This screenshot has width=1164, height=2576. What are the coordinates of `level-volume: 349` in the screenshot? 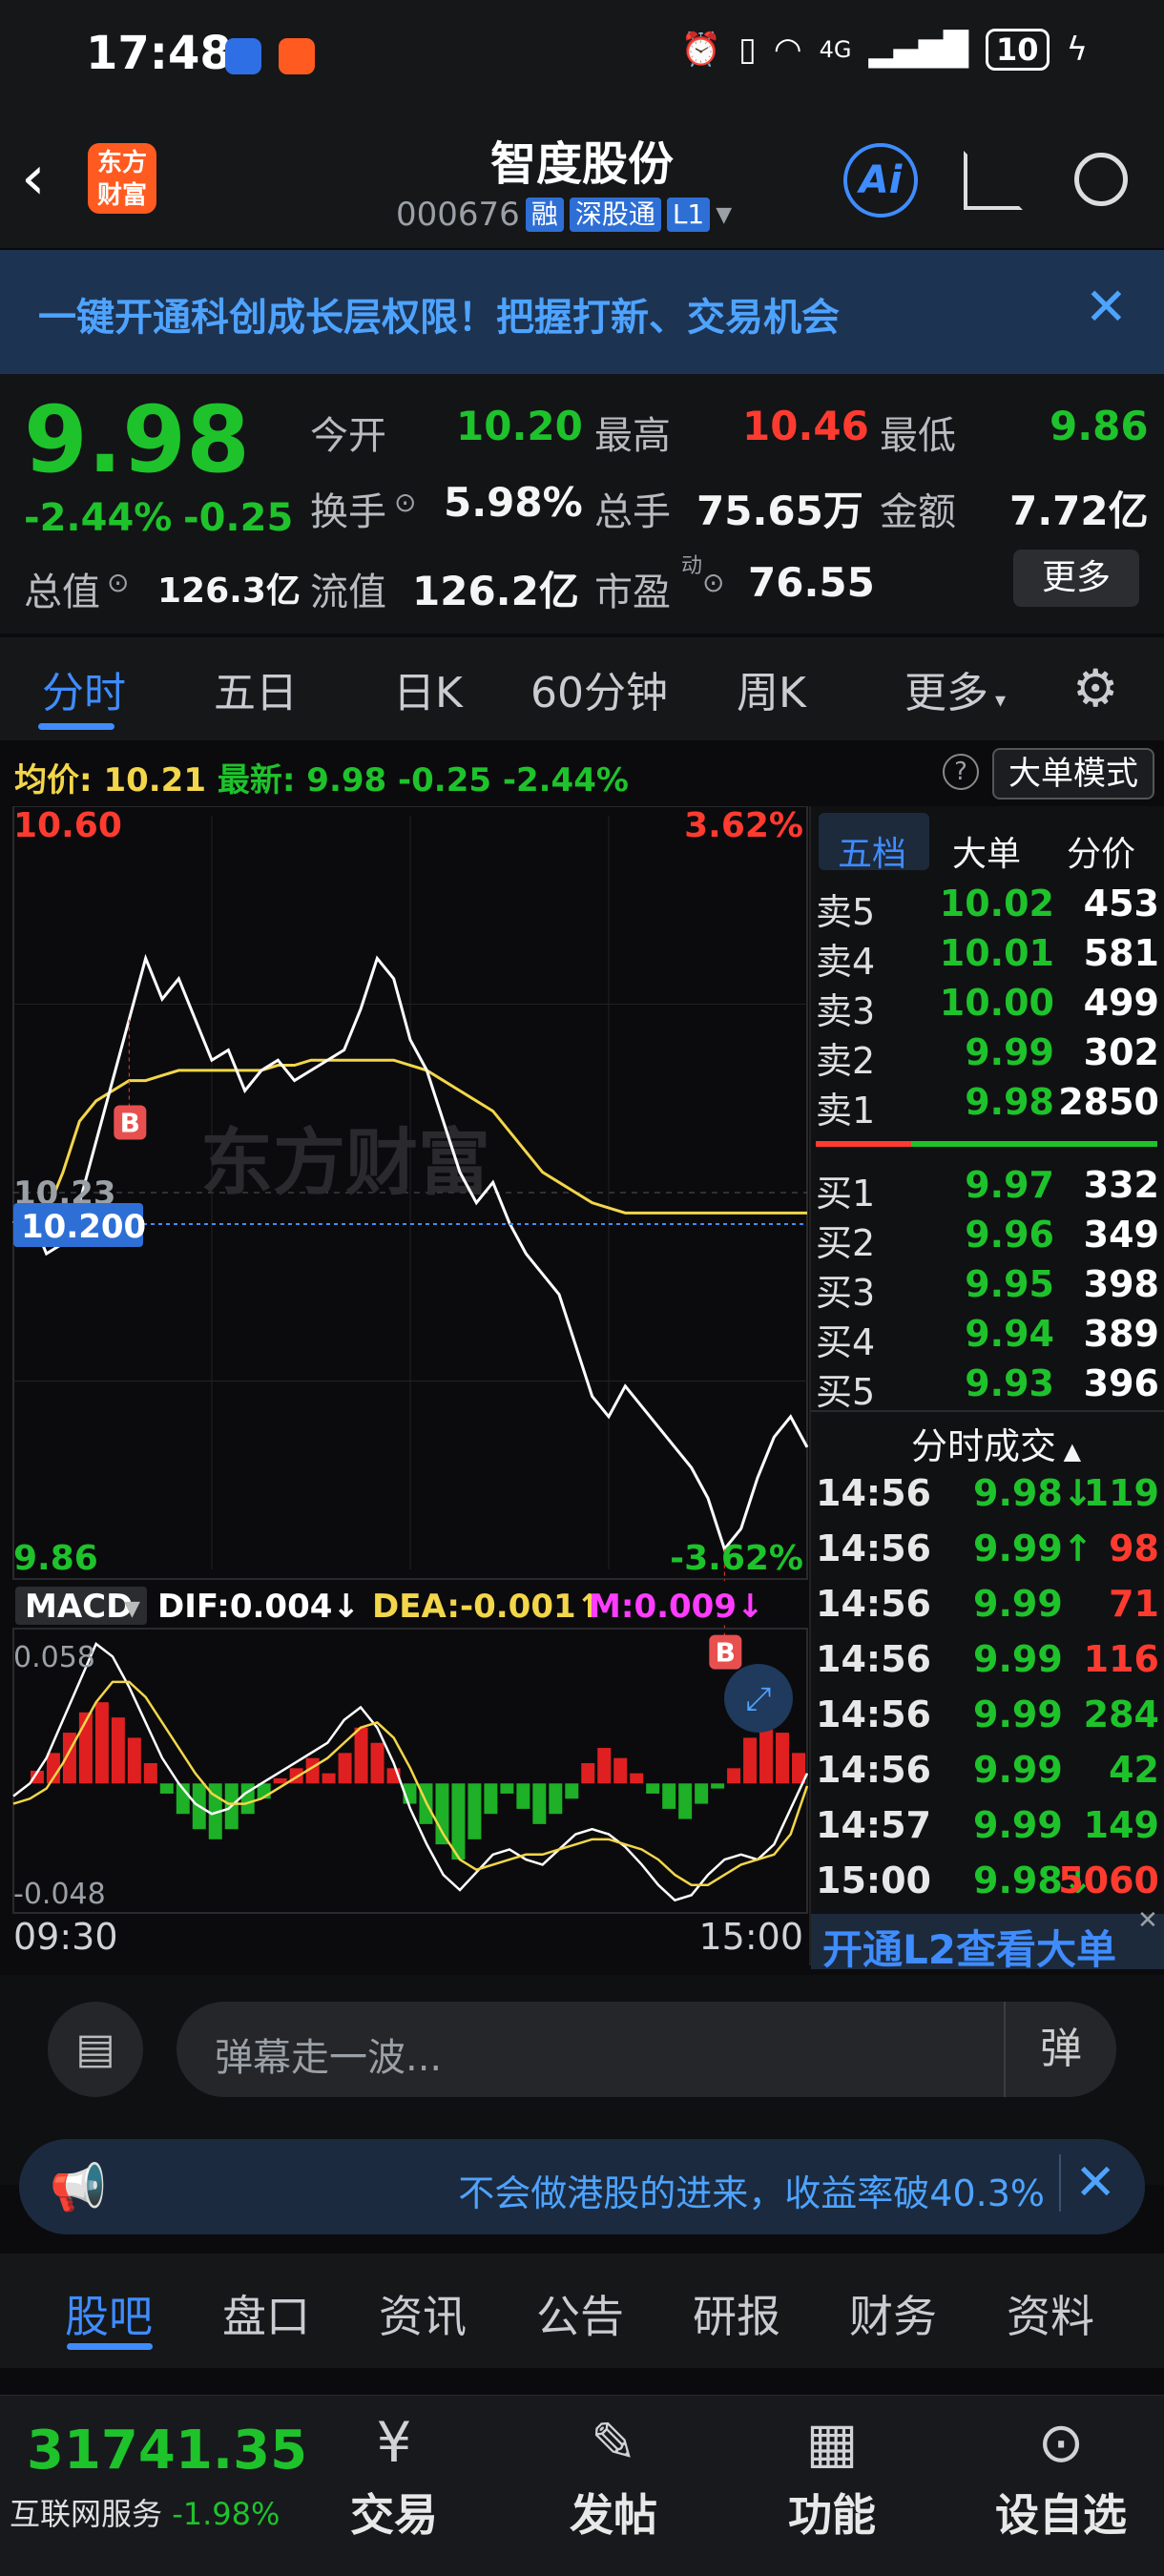 It's located at (1121, 1235).